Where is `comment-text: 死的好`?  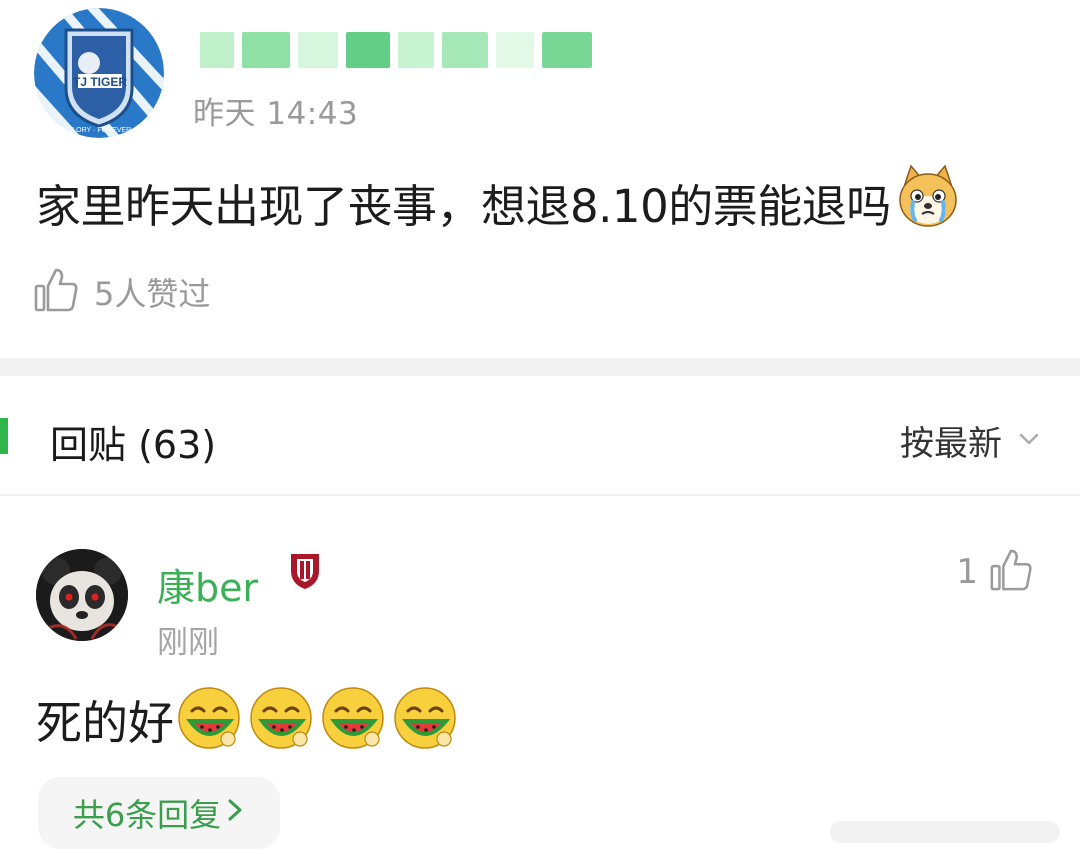 comment-text: 死的好 is located at coordinates (105, 723).